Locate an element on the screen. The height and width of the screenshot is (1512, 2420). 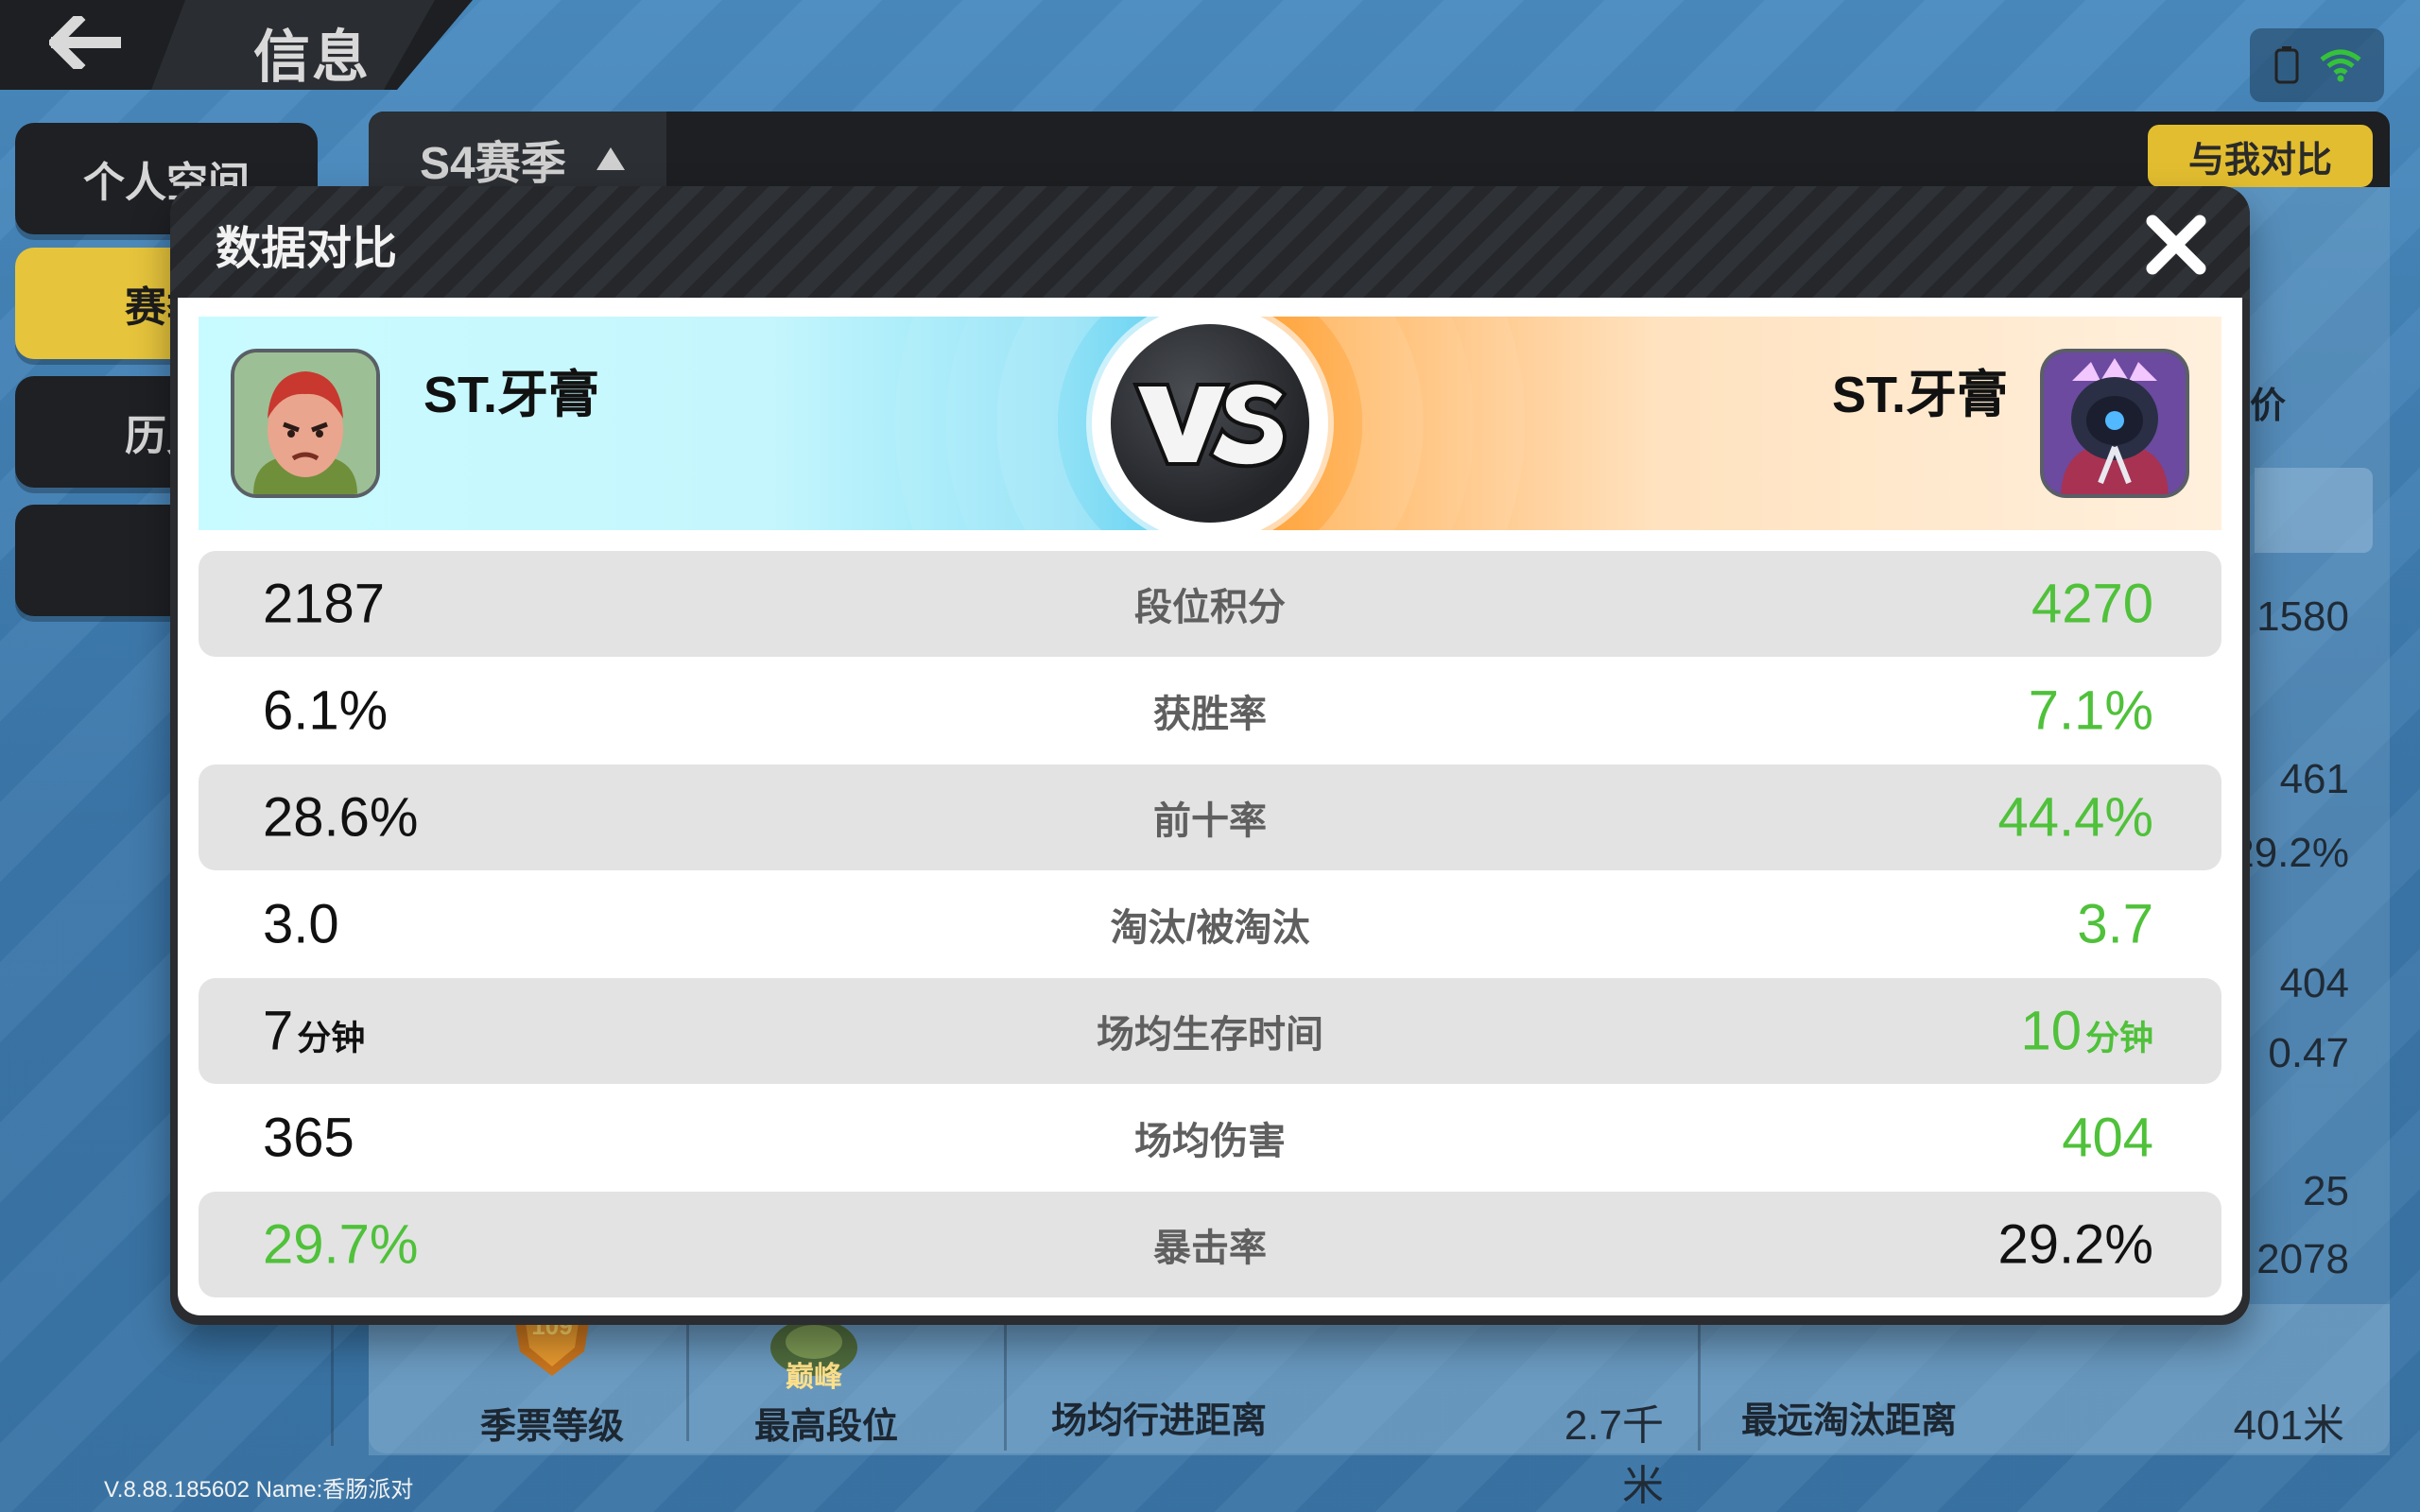
version-text: V.8.88.185602 Name:香肠派对 is located at coordinates (259, 1490).